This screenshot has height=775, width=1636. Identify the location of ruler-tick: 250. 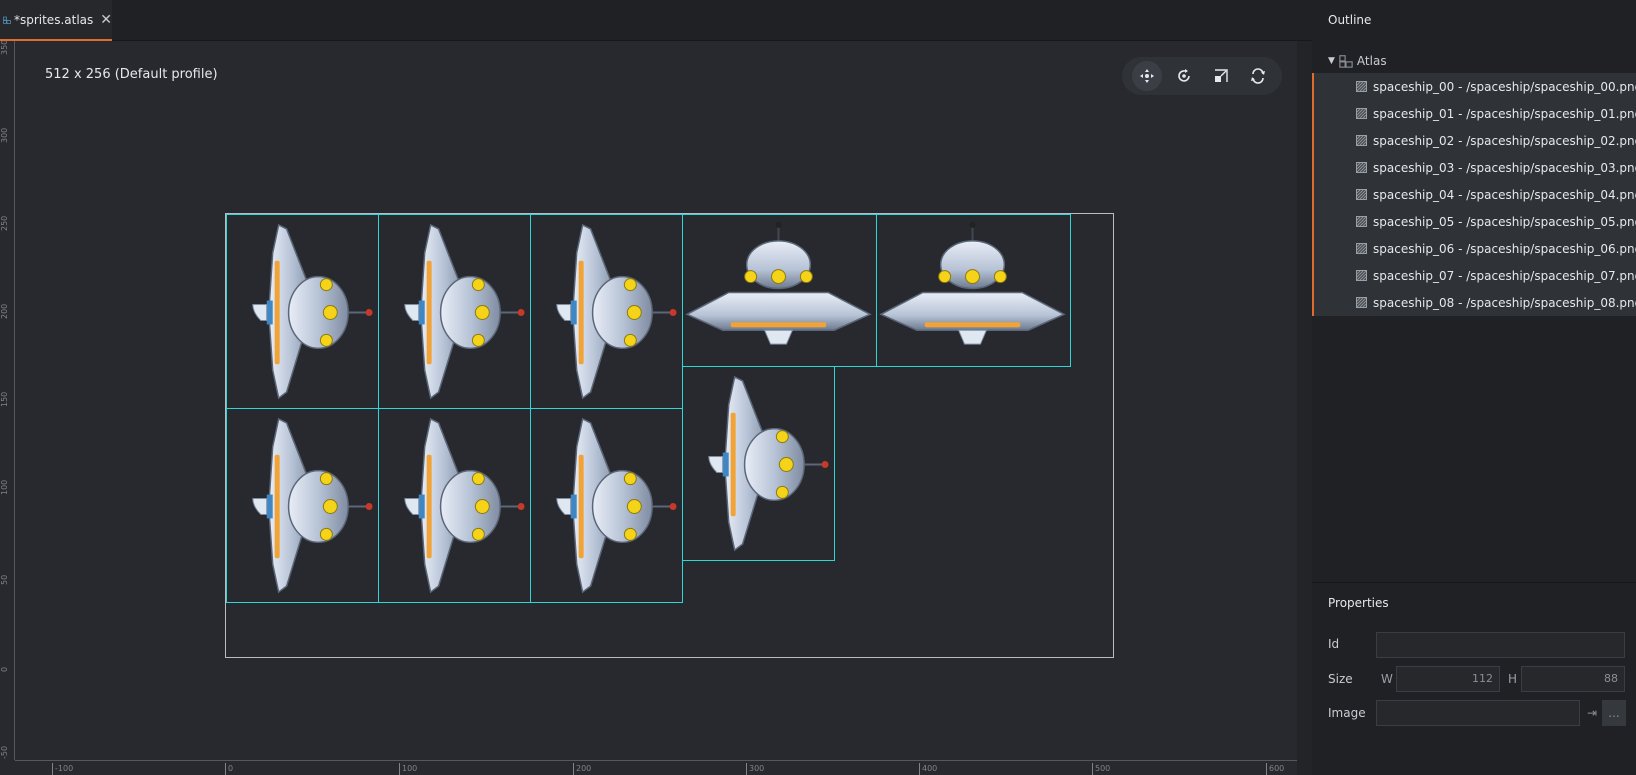
(4, 223).